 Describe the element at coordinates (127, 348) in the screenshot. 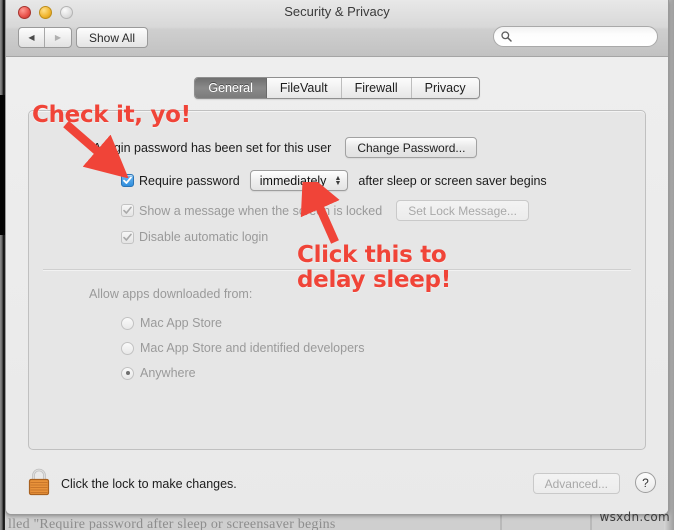

I see `radio-identified-developers-button` at that location.